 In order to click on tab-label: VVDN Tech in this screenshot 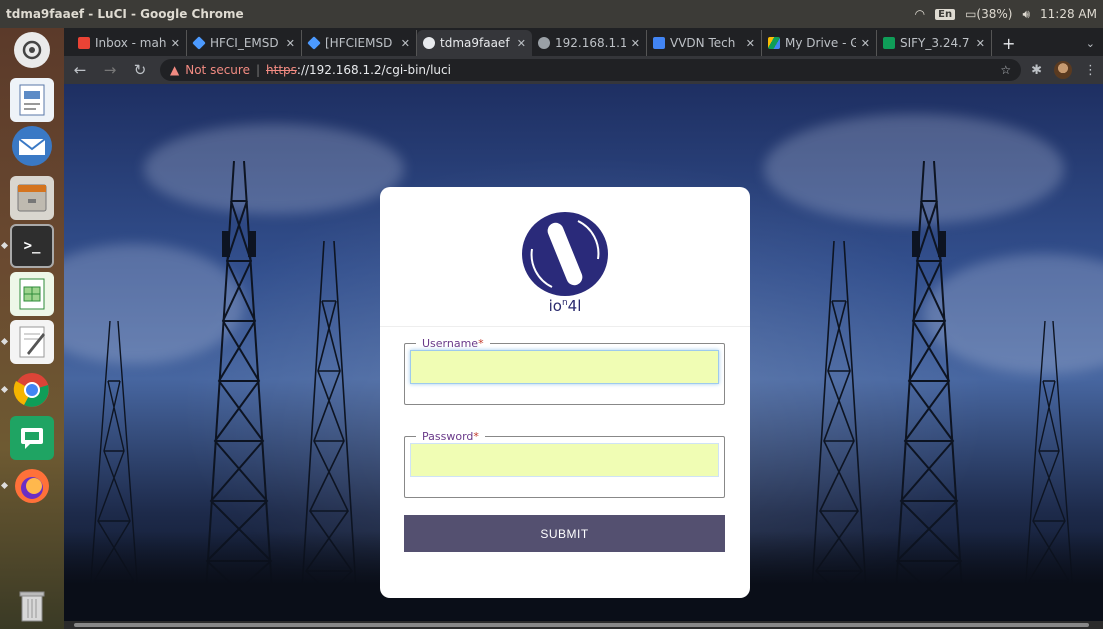, I will do `click(703, 43)`.